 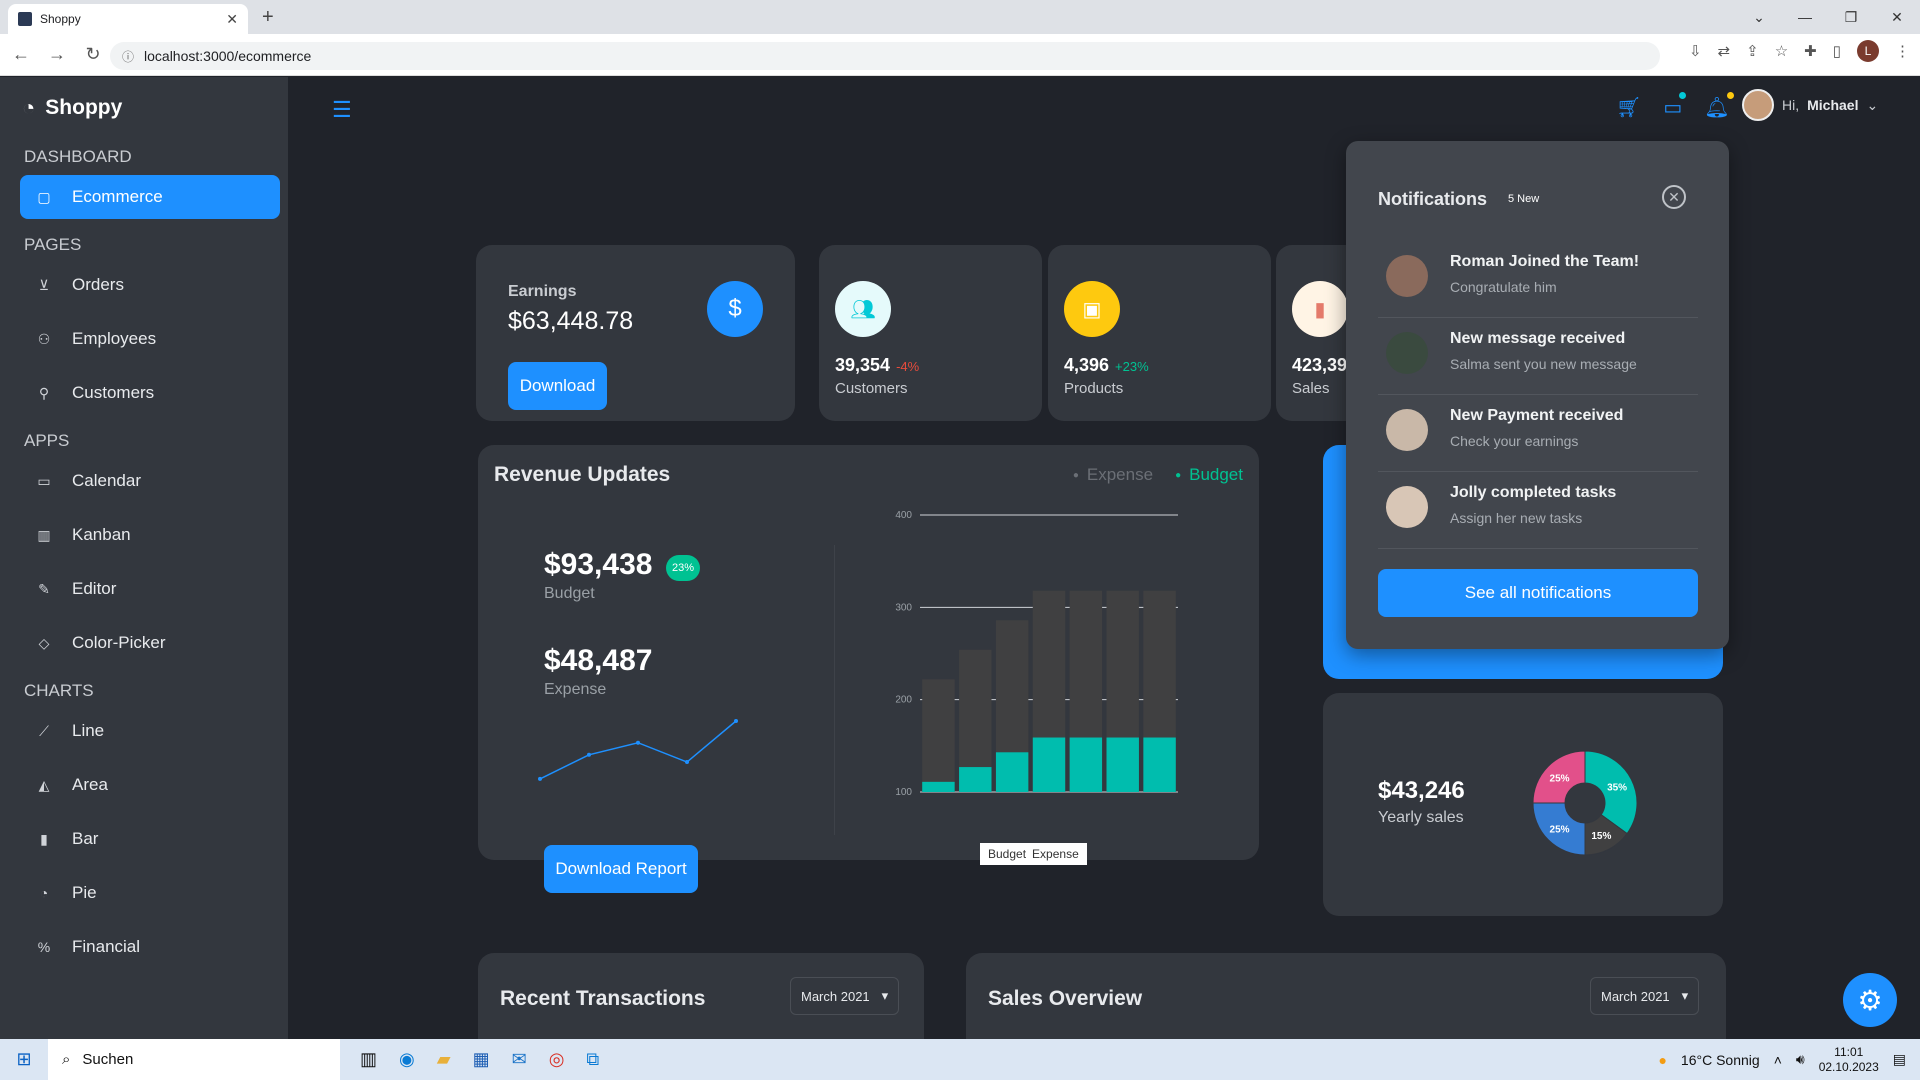 What do you see at coordinates (557, 386) in the screenshot?
I see `download-button: Download` at bounding box center [557, 386].